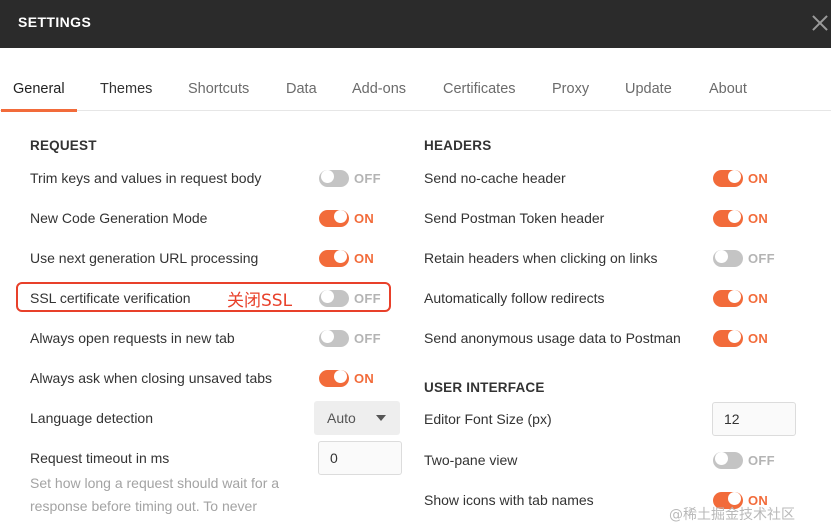  Describe the element at coordinates (415, 24) in the screenshot. I see `title-bar: SETTINGS` at that location.